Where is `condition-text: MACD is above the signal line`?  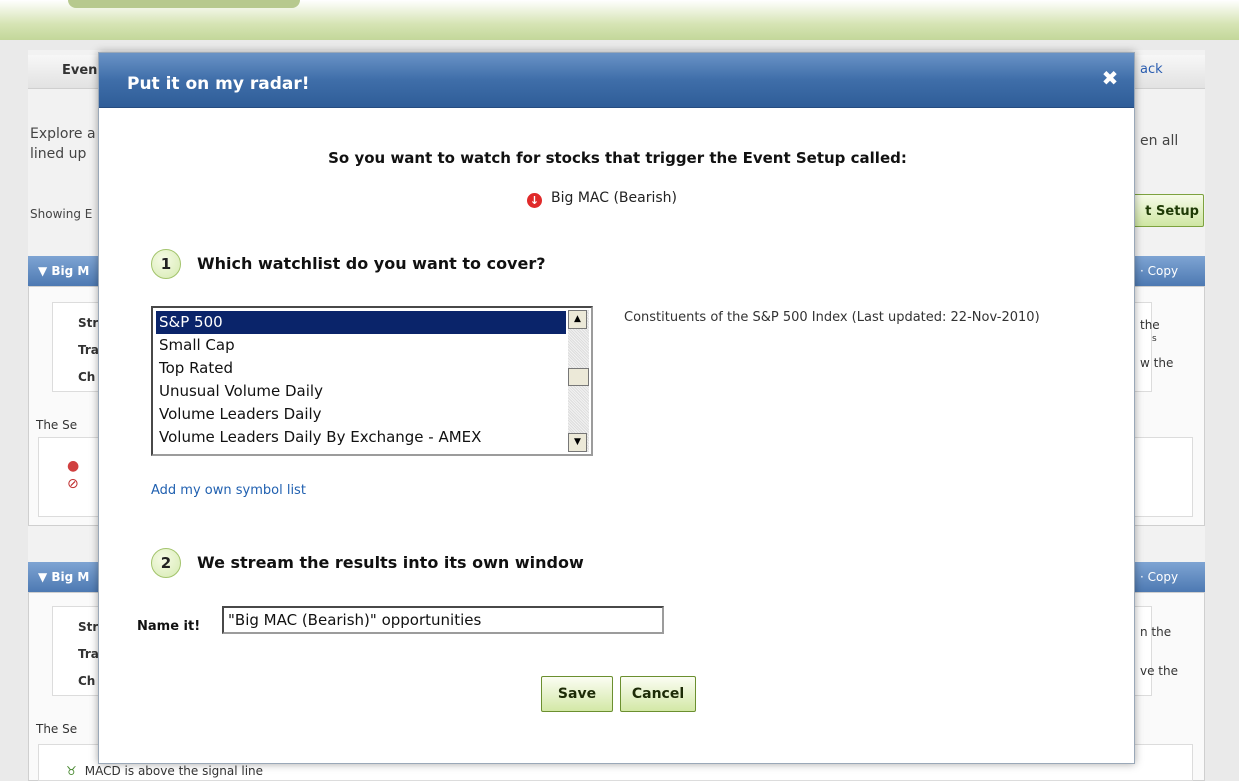 condition-text: MACD is above the signal line is located at coordinates (174, 771).